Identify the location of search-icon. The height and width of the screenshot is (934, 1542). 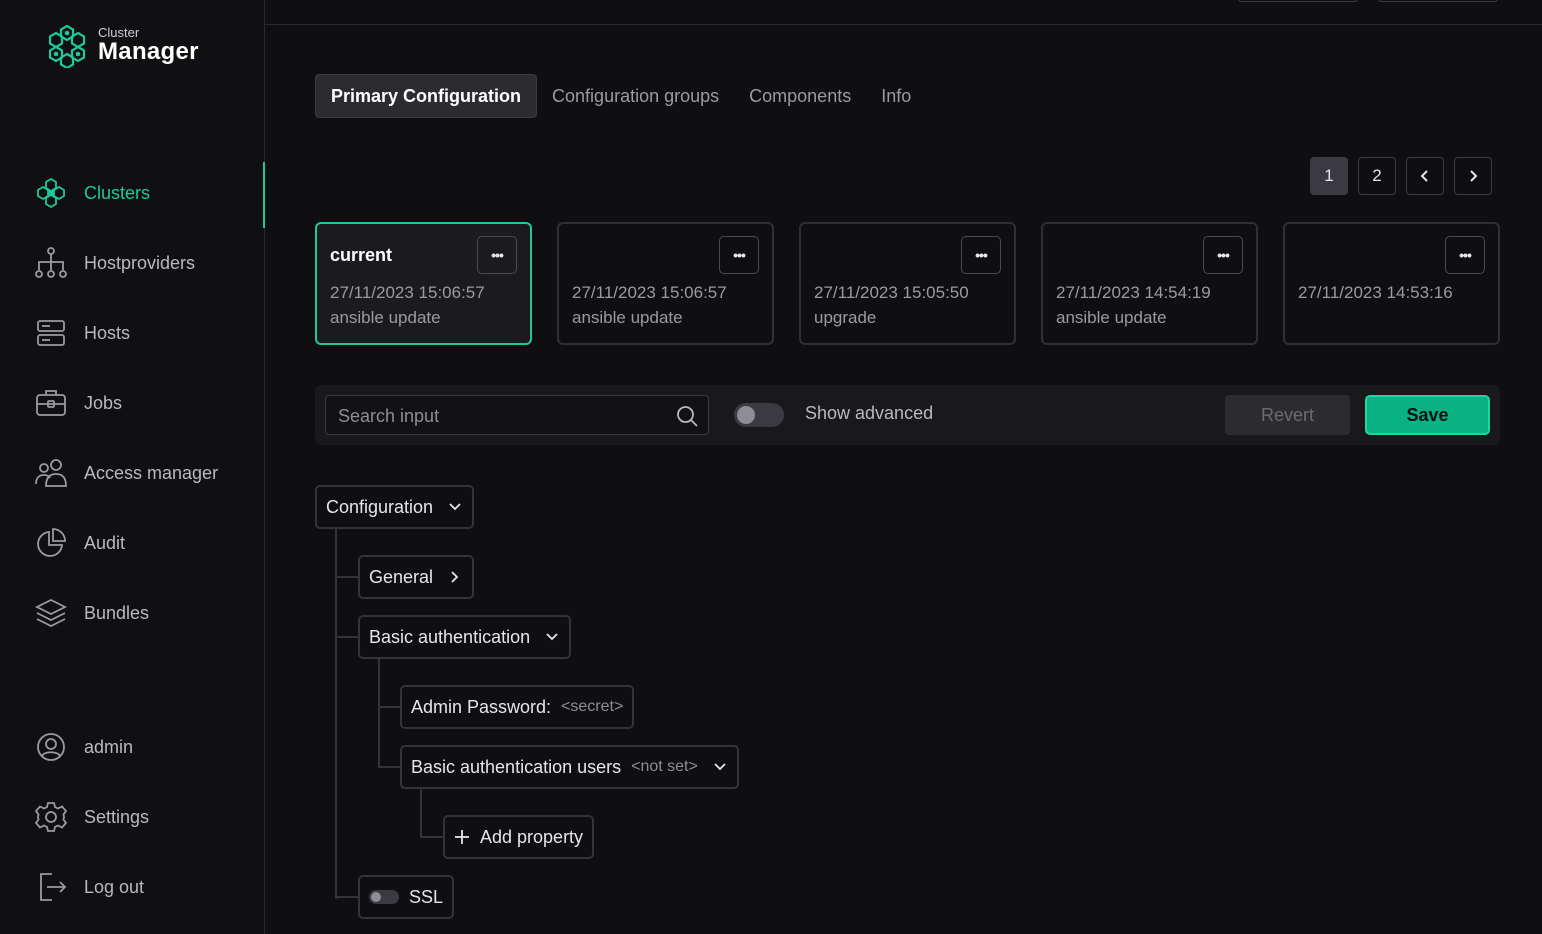
(687, 416).